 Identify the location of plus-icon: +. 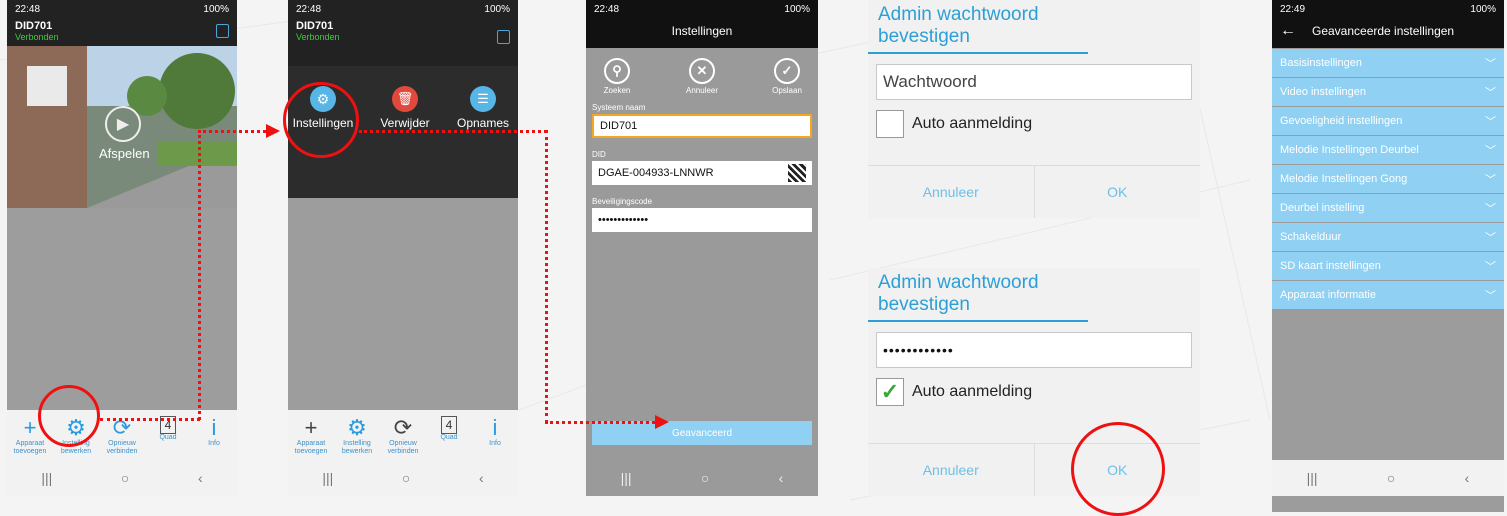
(30, 427).